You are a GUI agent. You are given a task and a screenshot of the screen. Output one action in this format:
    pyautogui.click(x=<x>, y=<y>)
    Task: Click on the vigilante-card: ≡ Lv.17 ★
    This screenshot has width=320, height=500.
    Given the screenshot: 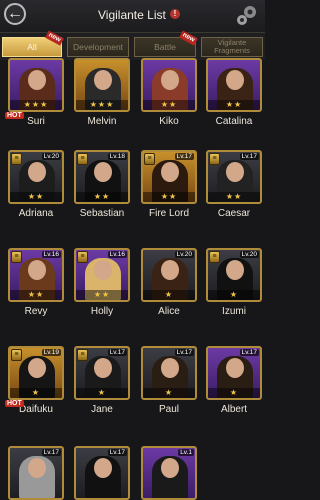 What is the action you would take?
    pyautogui.click(x=102, y=373)
    